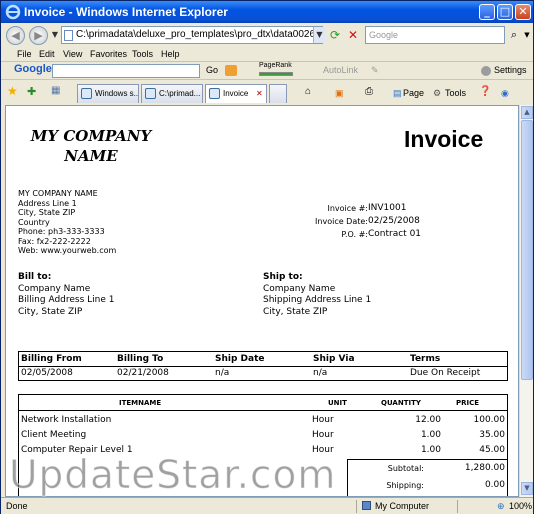 The height and width of the screenshot is (514, 534). Describe the element at coordinates (375, 70) in the screenshot. I see `highlight-icon: ✎` at that location.